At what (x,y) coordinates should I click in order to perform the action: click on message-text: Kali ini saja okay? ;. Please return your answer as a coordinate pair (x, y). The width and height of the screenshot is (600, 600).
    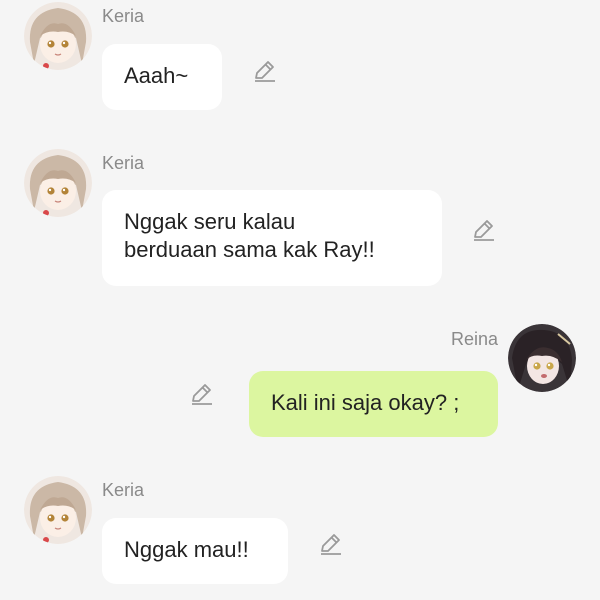
    Looking at the image, I should click on (365, 402).